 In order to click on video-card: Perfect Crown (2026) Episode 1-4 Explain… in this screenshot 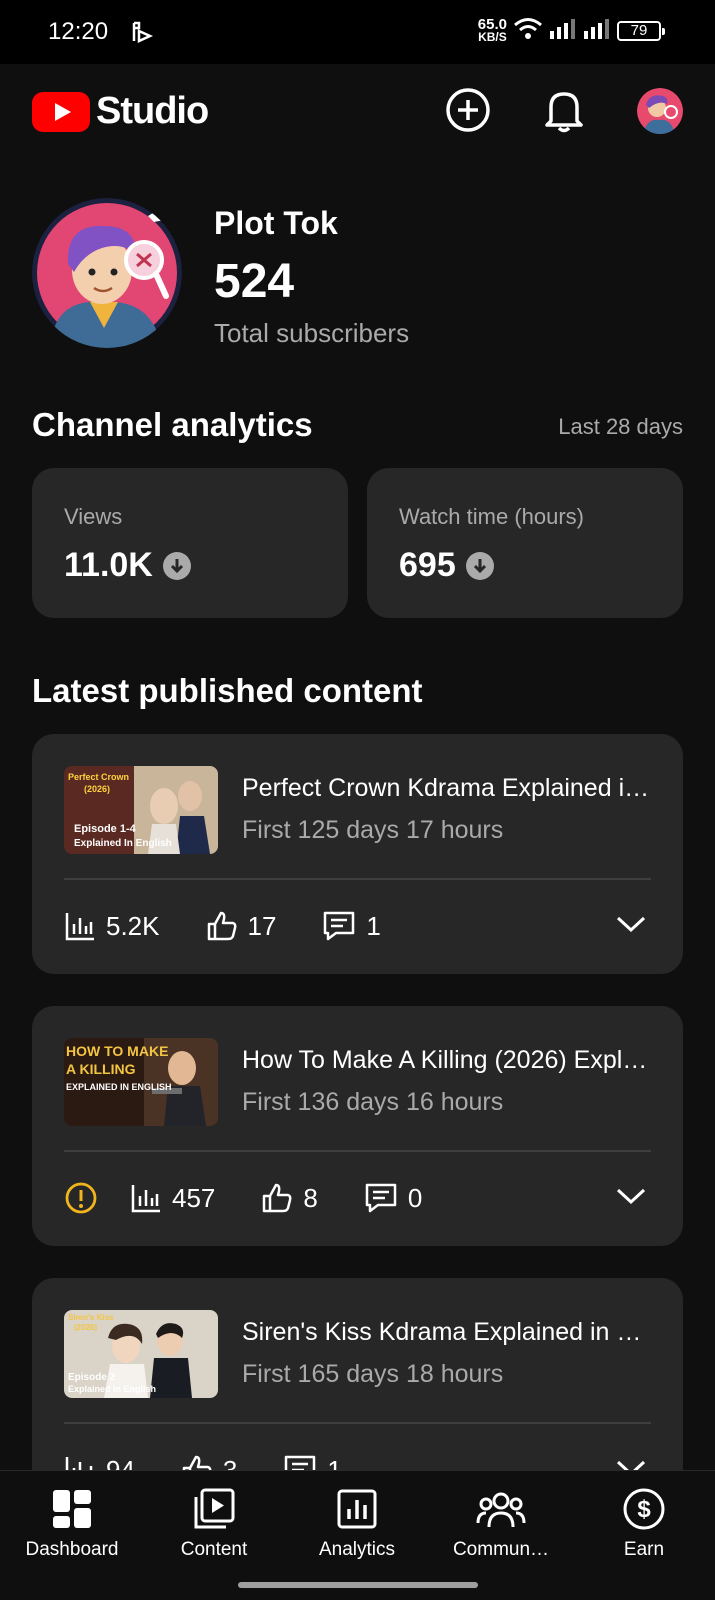, I will do `click(357, 854)`.